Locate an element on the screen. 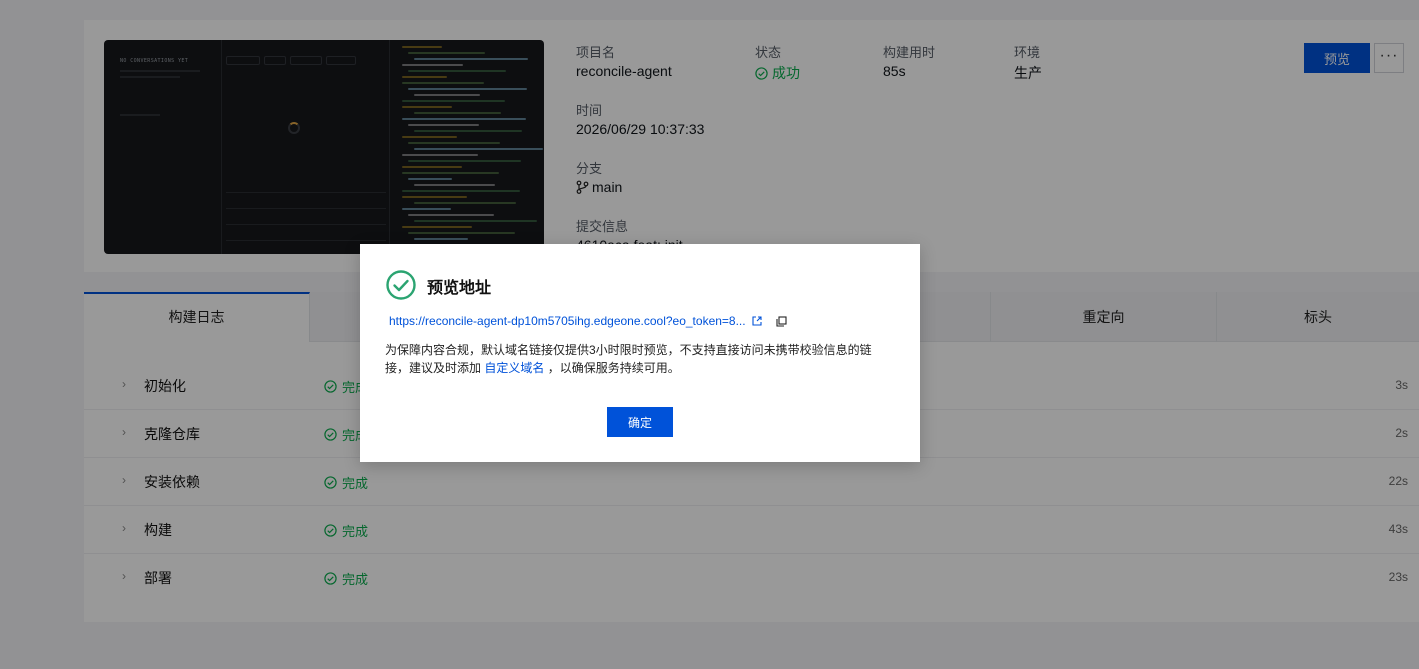  custom-domain-link: 自定义域名 is located at coordinates (514, 368).